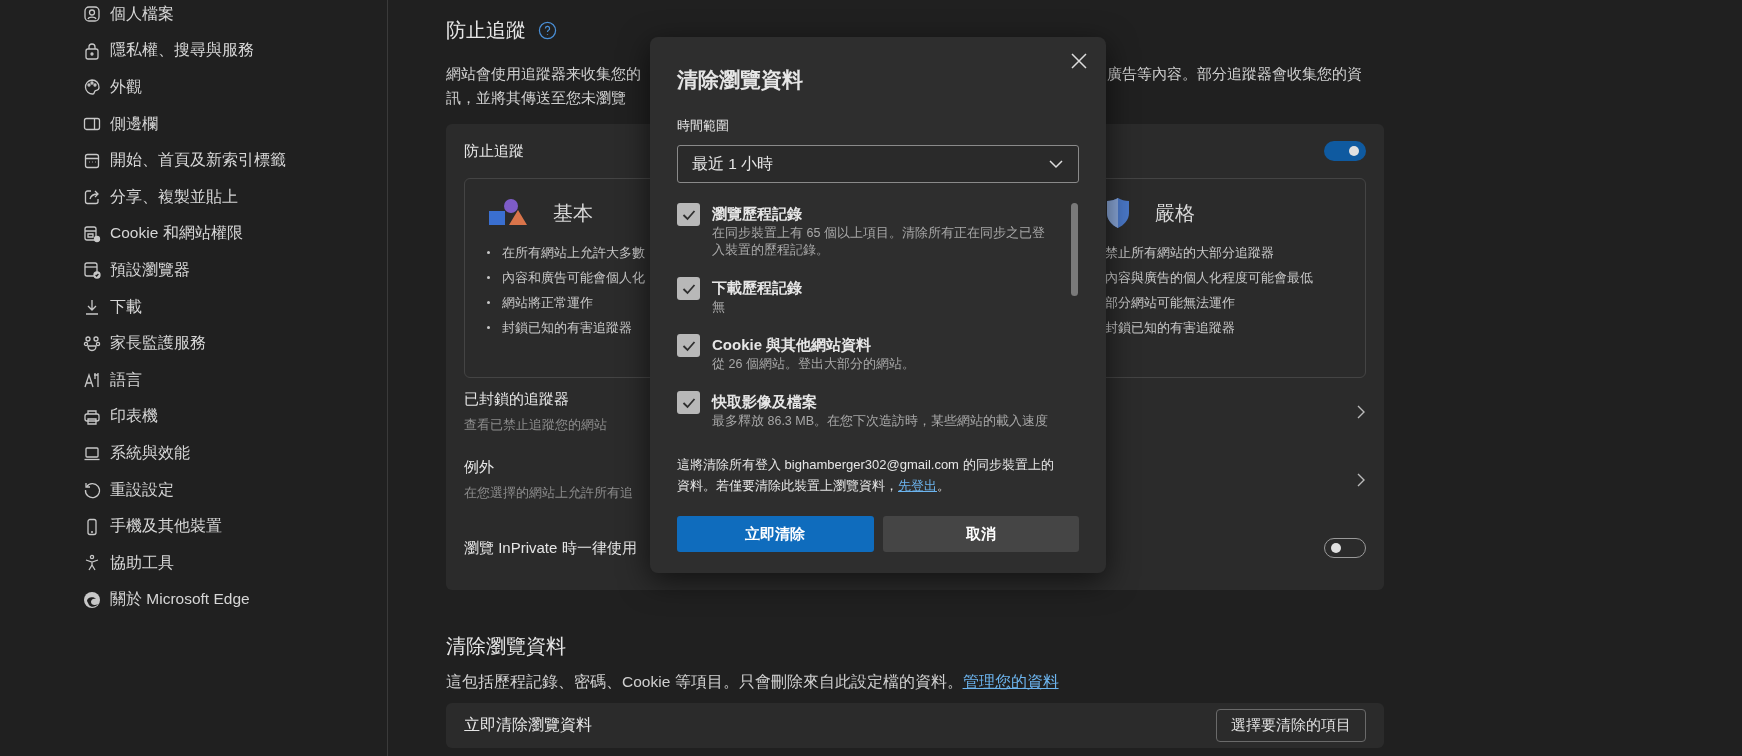 The width and height of the screenshot is (1742, 756). I want to click on sidebar-item: 重設設定, so click(234, 490).